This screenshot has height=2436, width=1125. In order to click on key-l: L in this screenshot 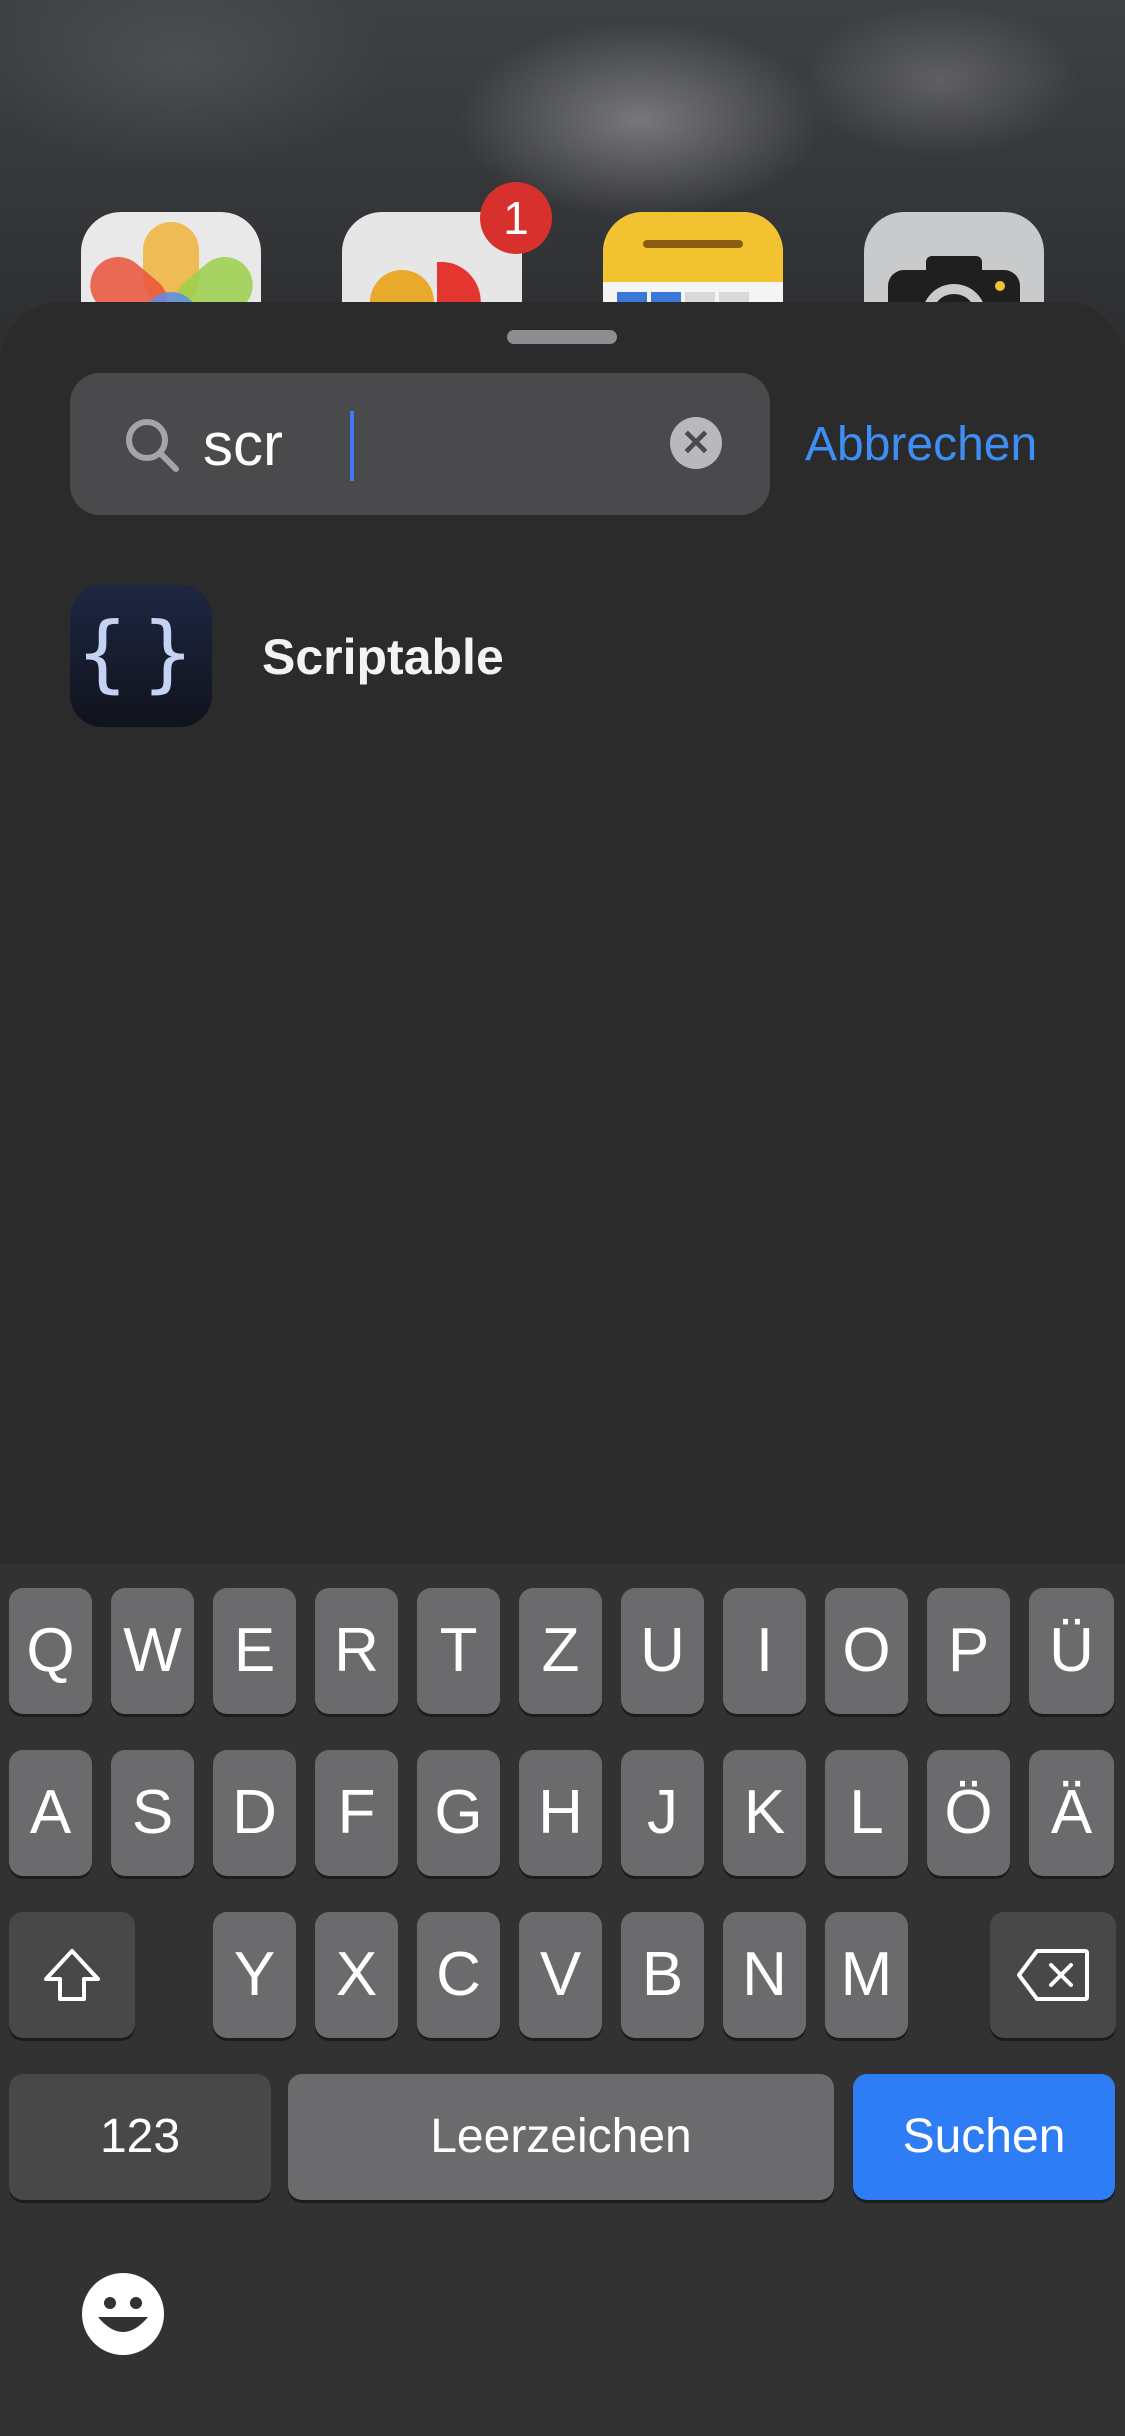, I will do `click(866, 1813)`.